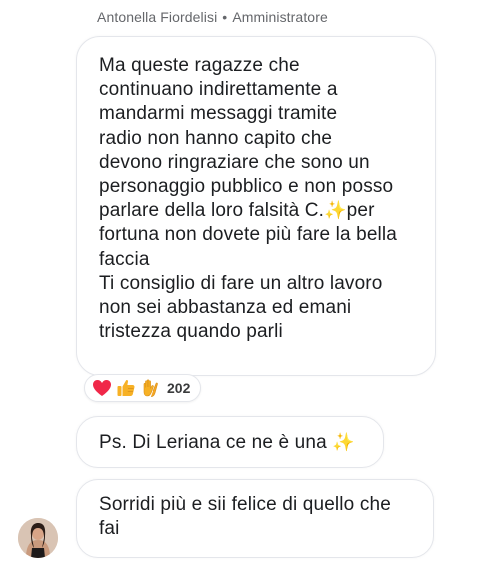 The height and width of the screenshot is (565, 500). Describe the element at coordinates (212, 211) in the screenshot. I see `comment-text: parlare della loro falsità C.` at that location.